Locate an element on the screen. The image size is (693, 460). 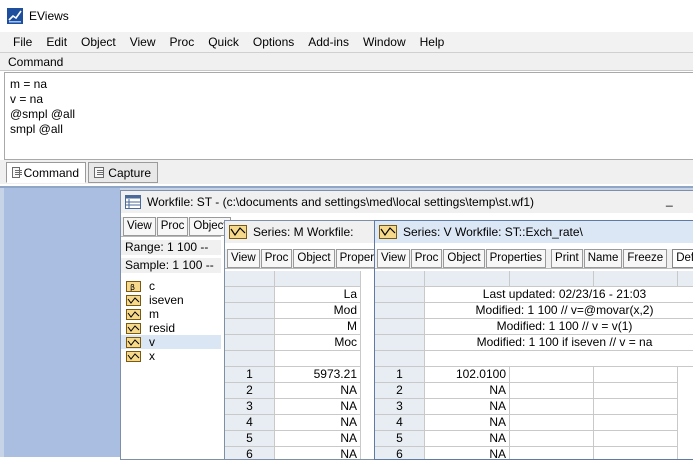
list-item: resid is located at coordinates (171, 328).